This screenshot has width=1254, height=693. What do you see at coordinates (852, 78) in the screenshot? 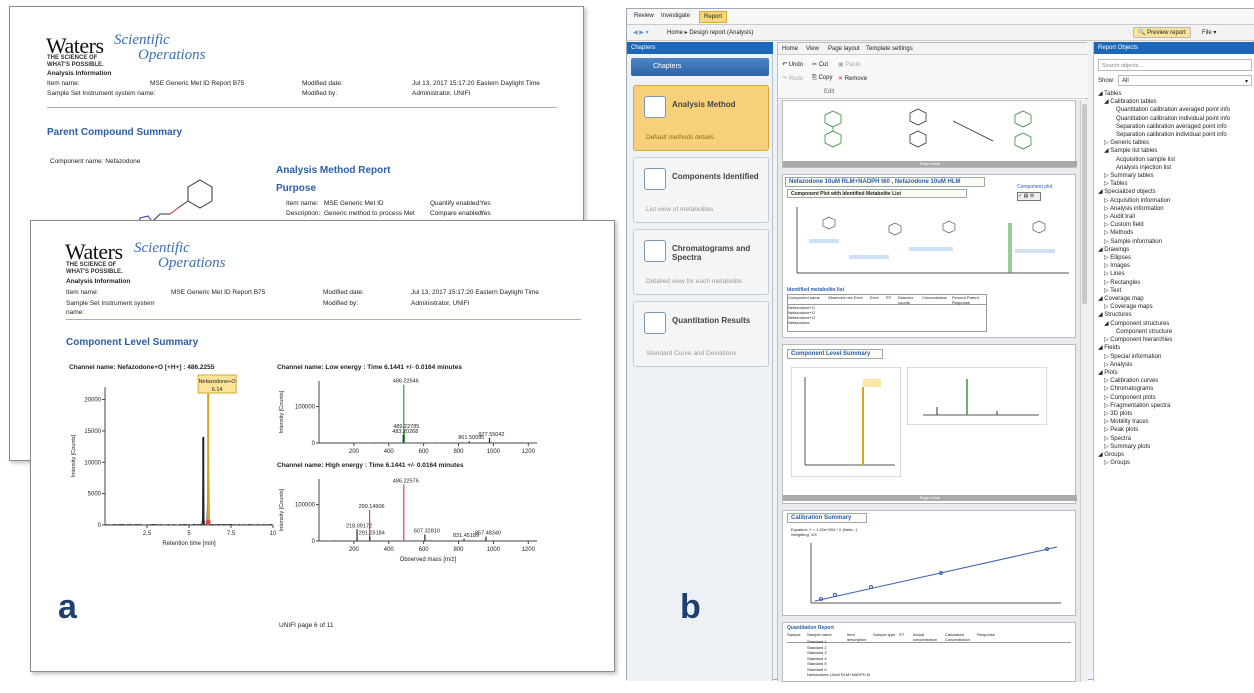
I see `remove-button: ✕ Remove` at bounding box center [852, 78].